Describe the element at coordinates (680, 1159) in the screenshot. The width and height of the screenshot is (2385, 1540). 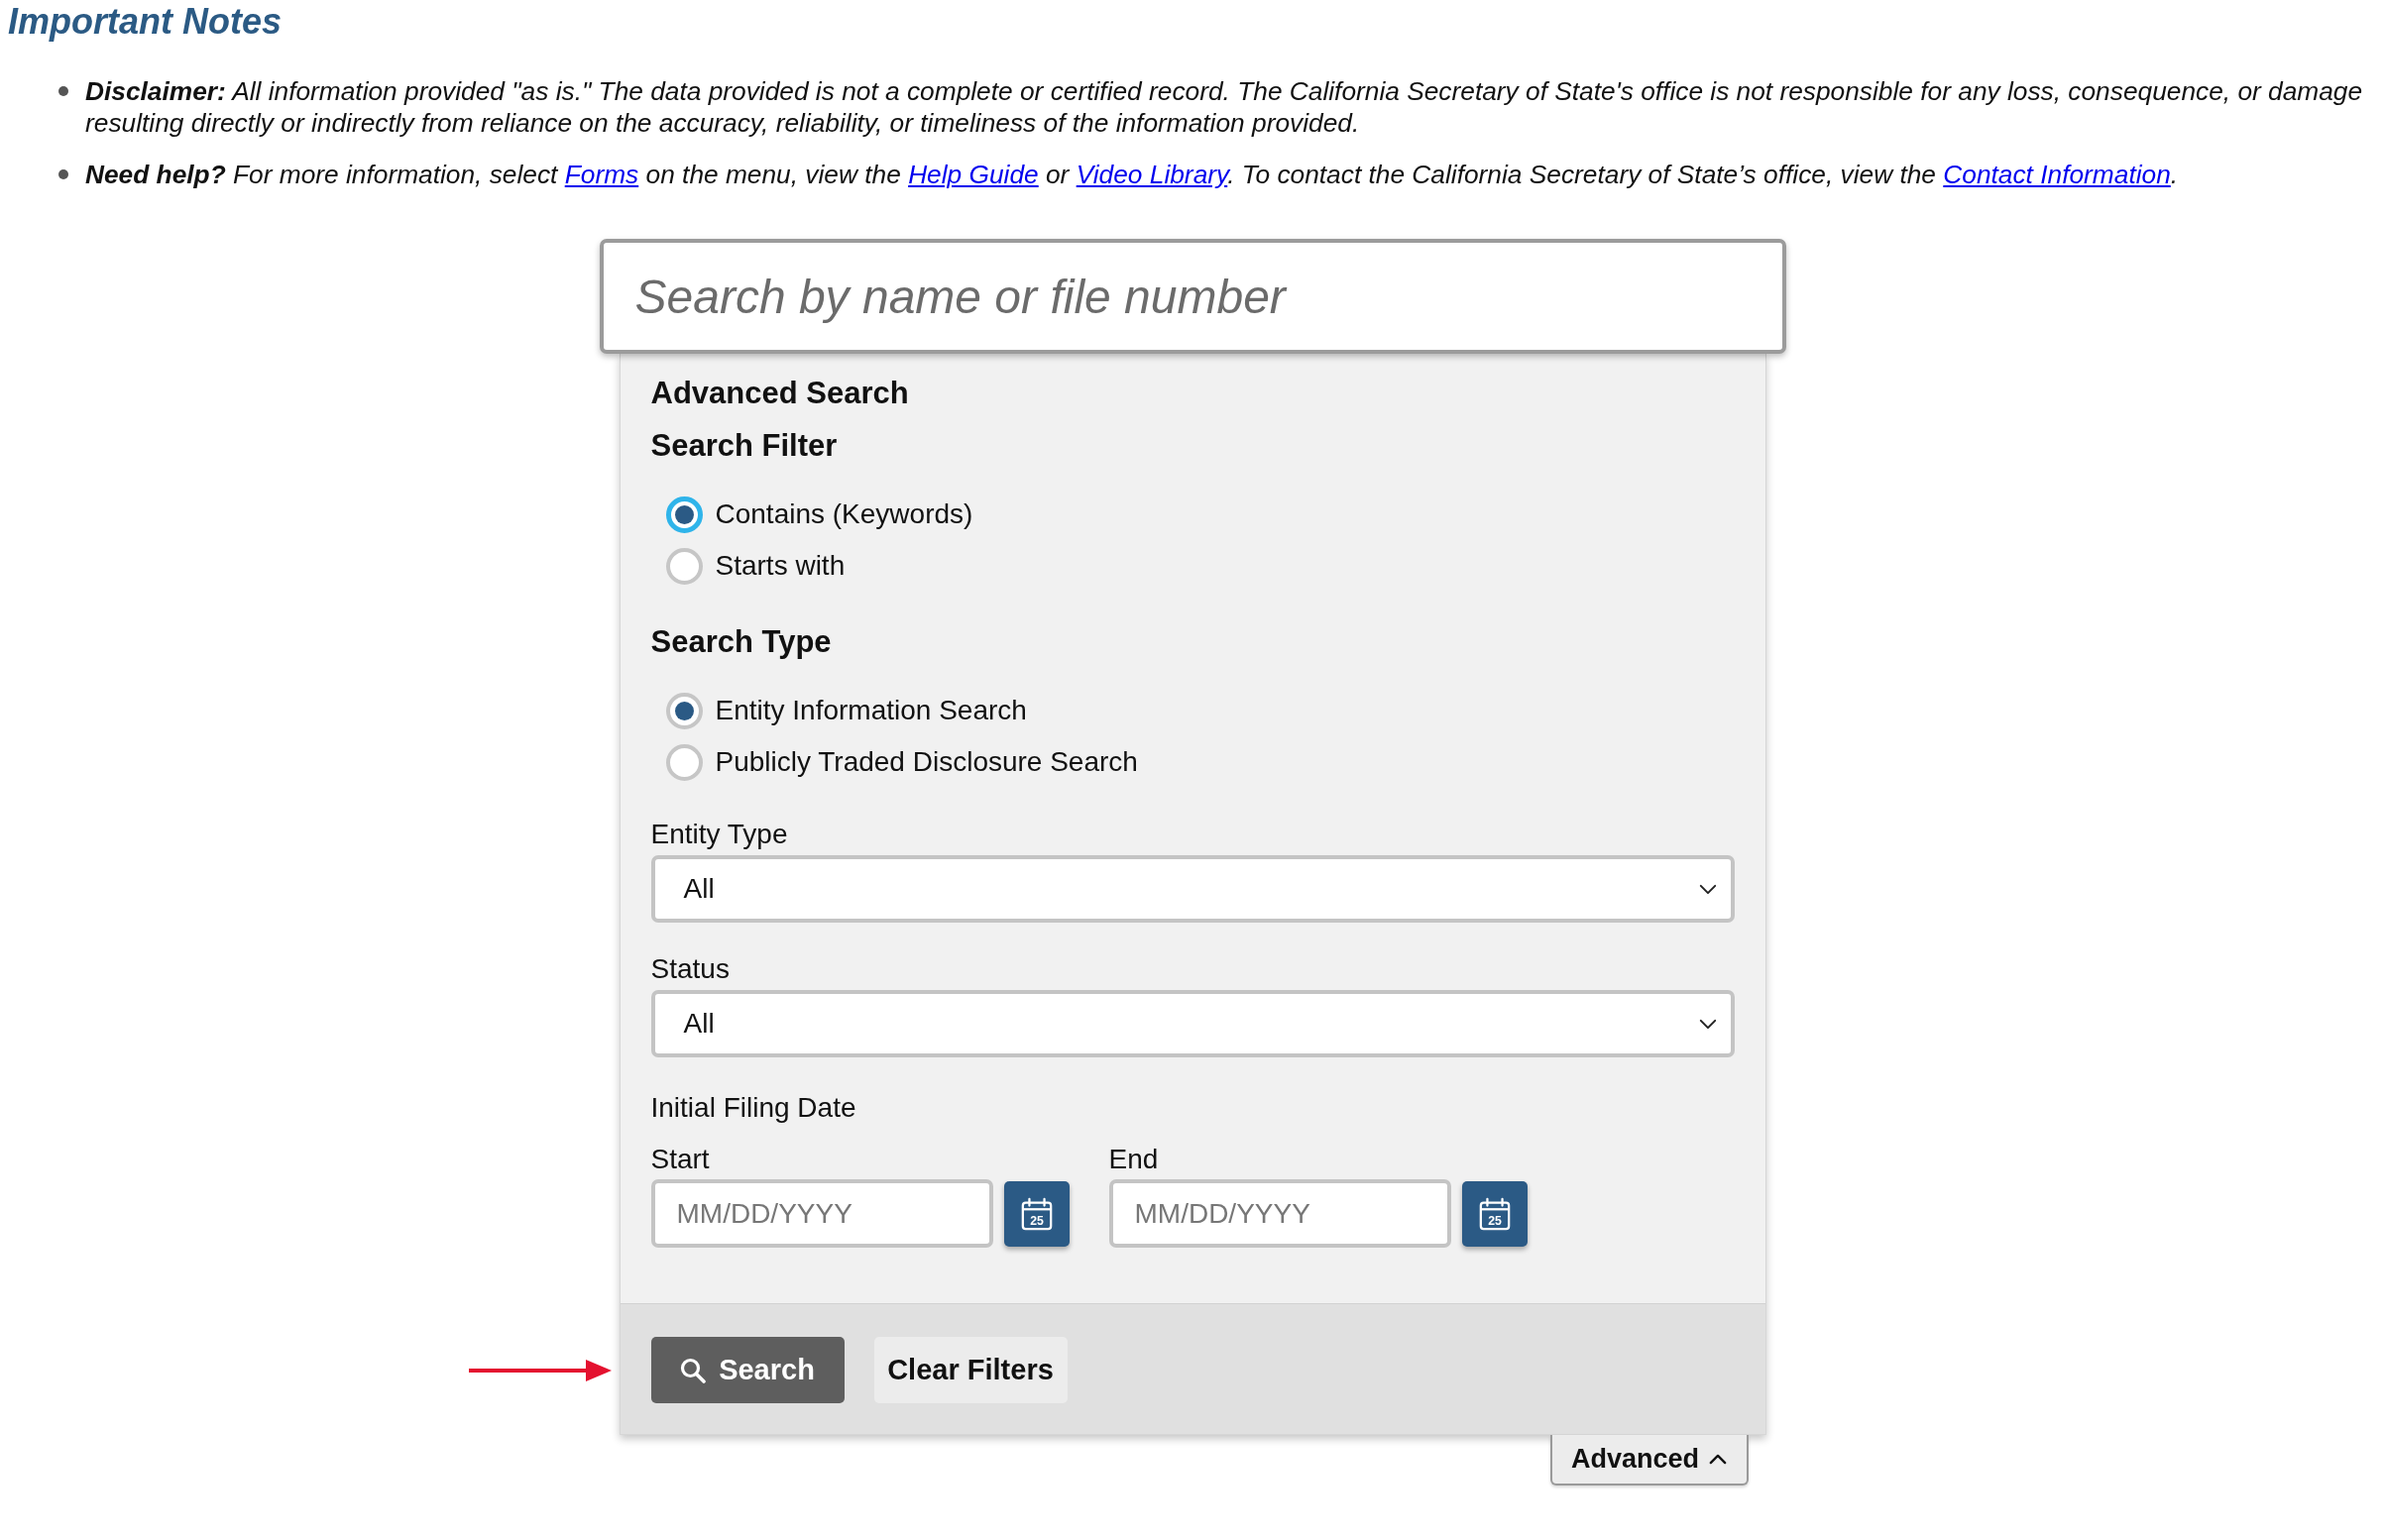
I see `field-label: Start` at that location.